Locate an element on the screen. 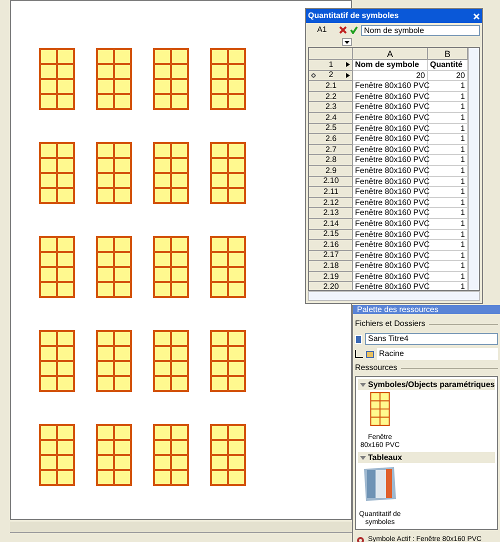 Image resolution: width=500 pixels, height=542 pixels. close-icon is located at coordinates (476, 16).